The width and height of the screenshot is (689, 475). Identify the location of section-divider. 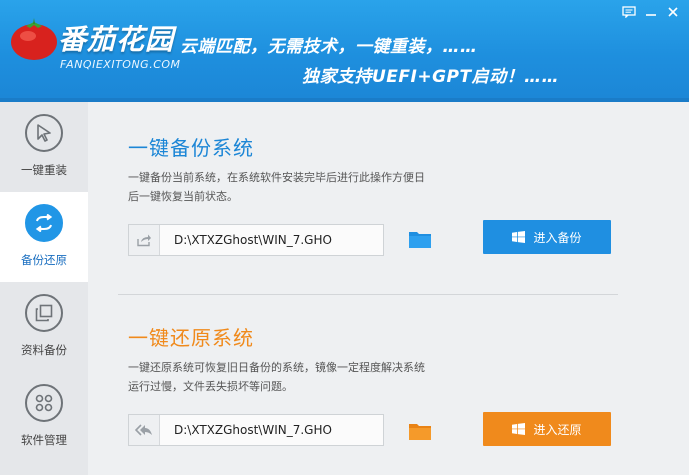
(368, 294).